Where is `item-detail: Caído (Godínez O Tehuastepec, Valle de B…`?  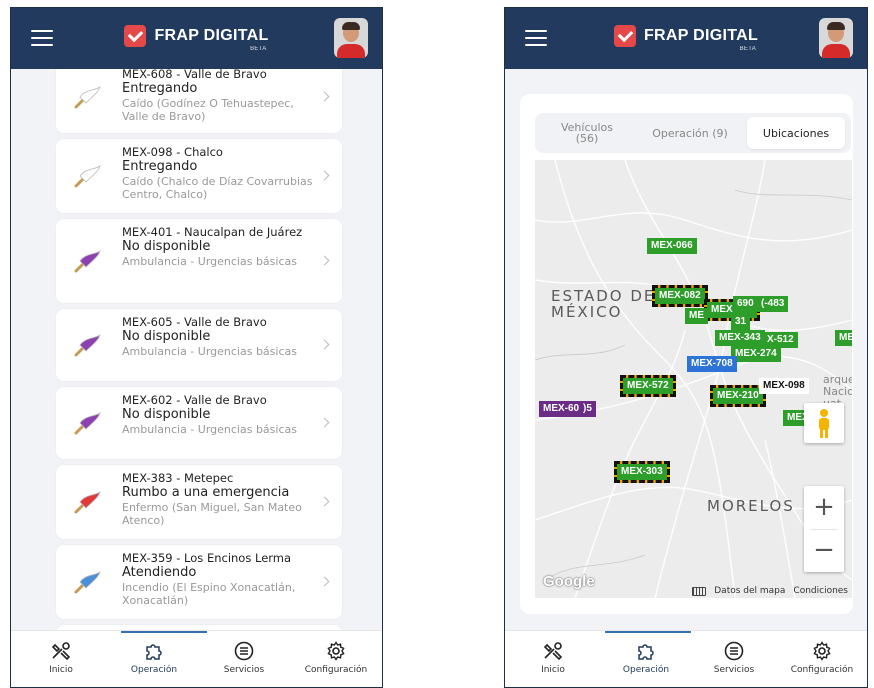
item-detail: Caído (Godínez O Tehuastepec, Valle de B… is located at coordinates (208, 110).